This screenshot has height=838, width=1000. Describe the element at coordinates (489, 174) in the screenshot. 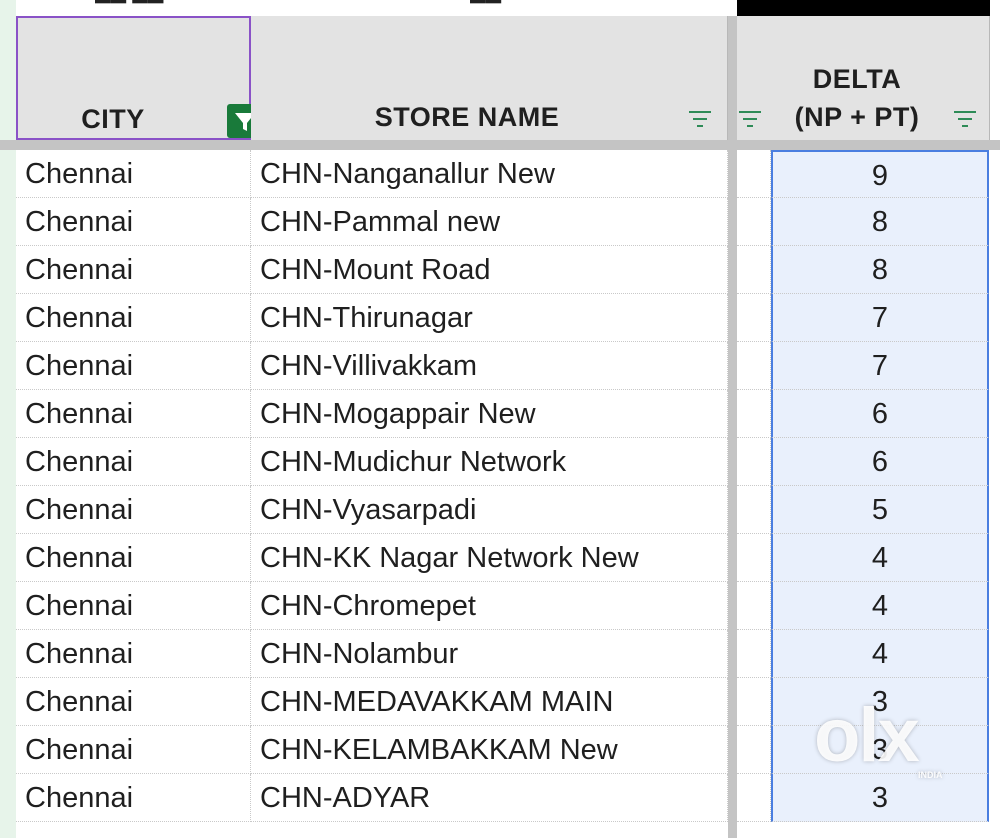

I see `store-name-cell: CHN-Nanganallur New` at that location.